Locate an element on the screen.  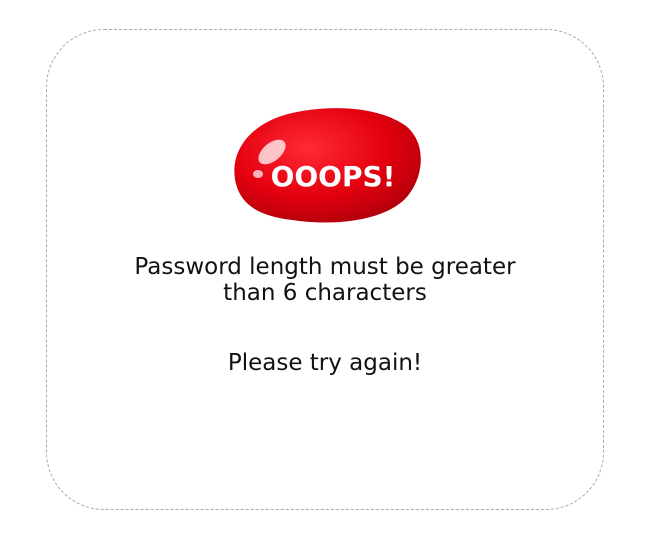
red-blob-icon: OOOPS! is located at coordinates (327, 165).